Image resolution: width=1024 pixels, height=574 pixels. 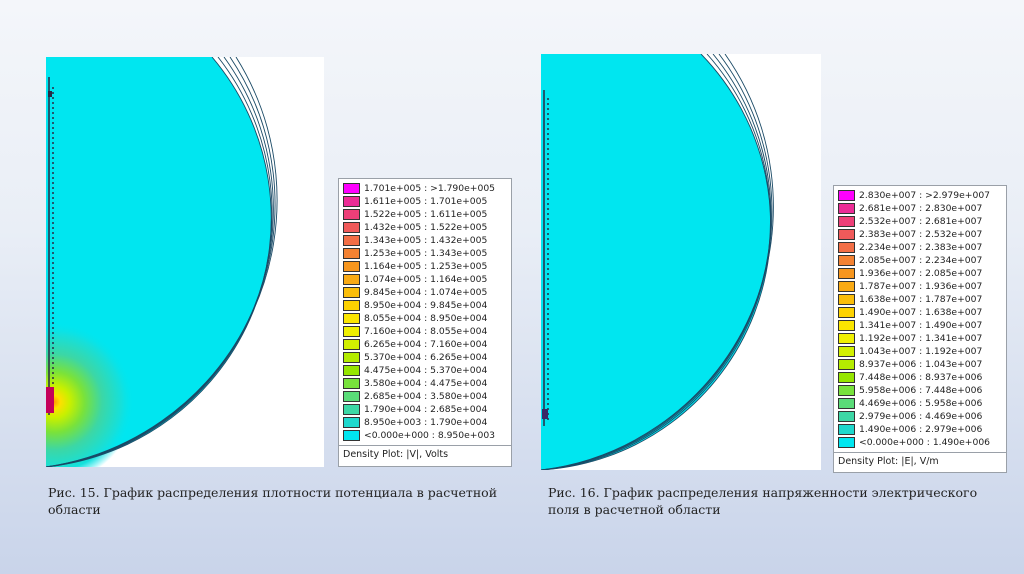 What do you see at coordinates (920, 459) in the screenshot?
I see `field-legend-title: Density Plot: |E|, V/m` at bounding box center [920, 459].